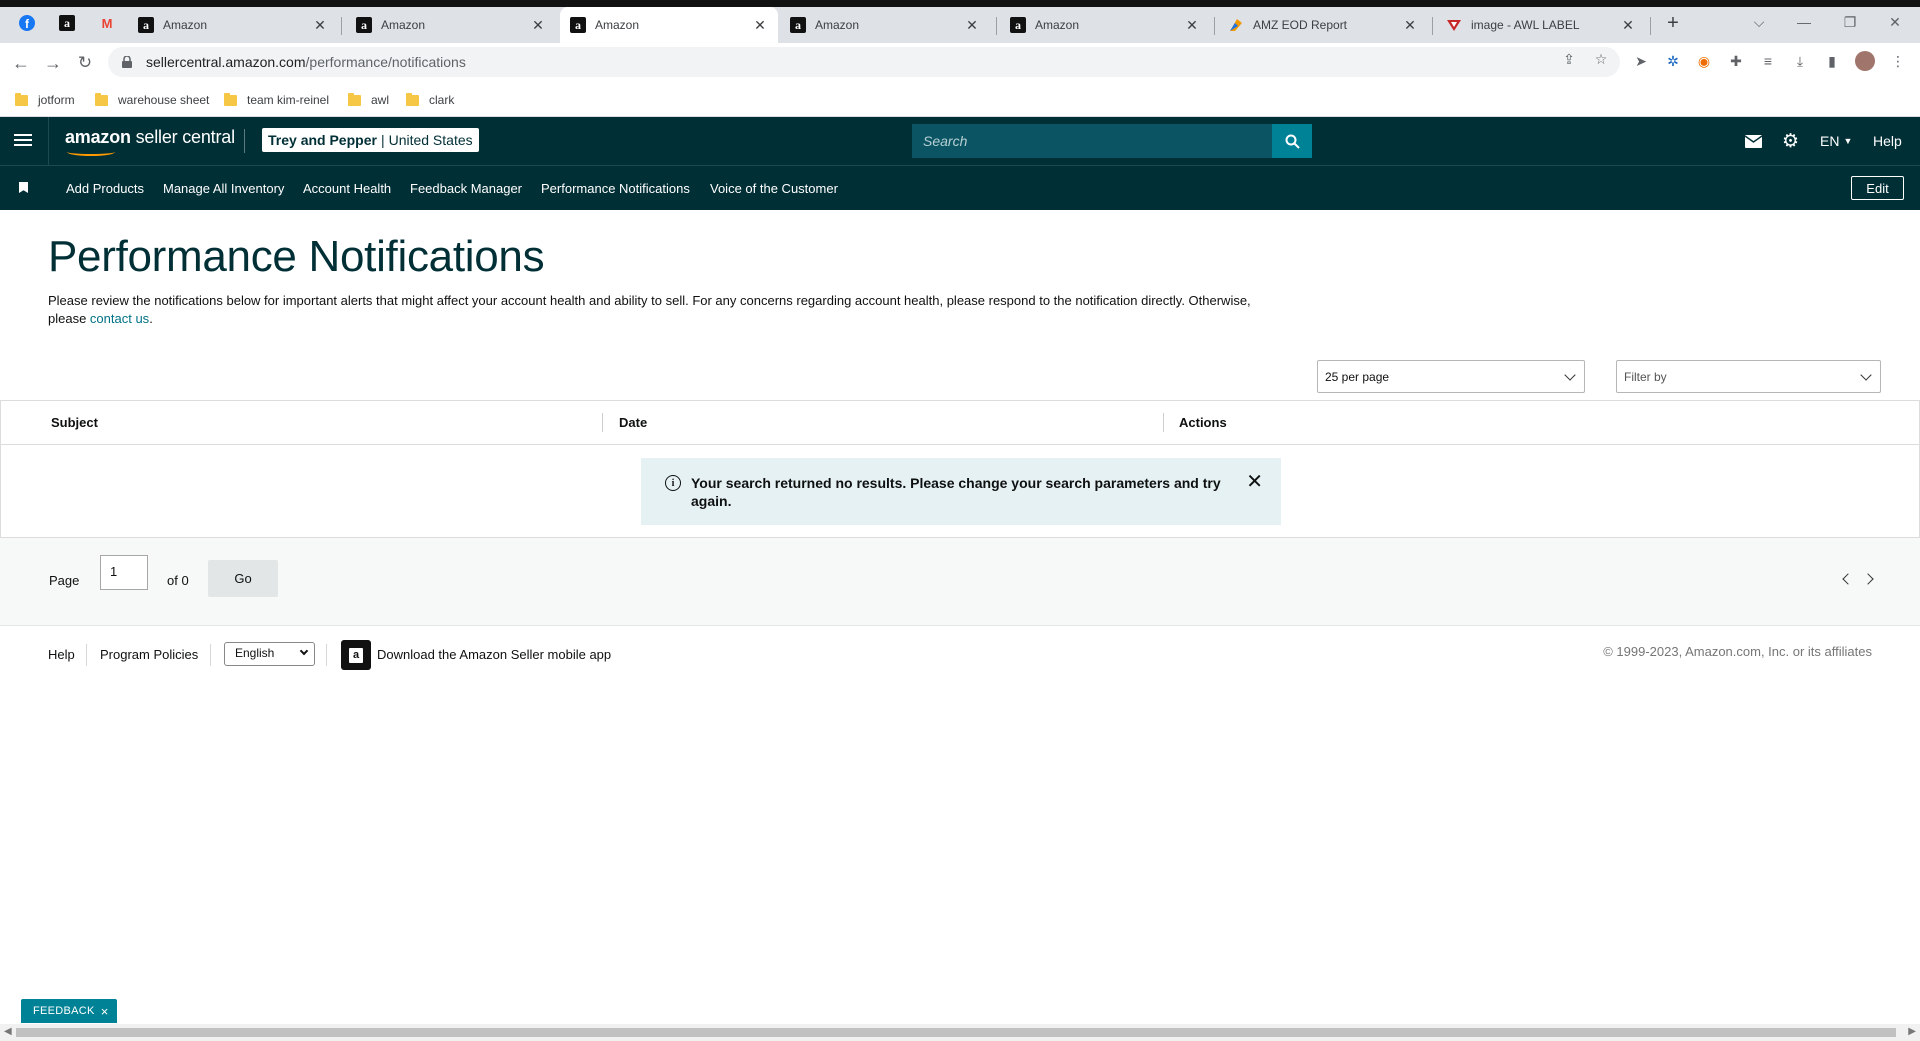  I want to click on extensions-puzzle-icon: ✚, so click(1736, 61).